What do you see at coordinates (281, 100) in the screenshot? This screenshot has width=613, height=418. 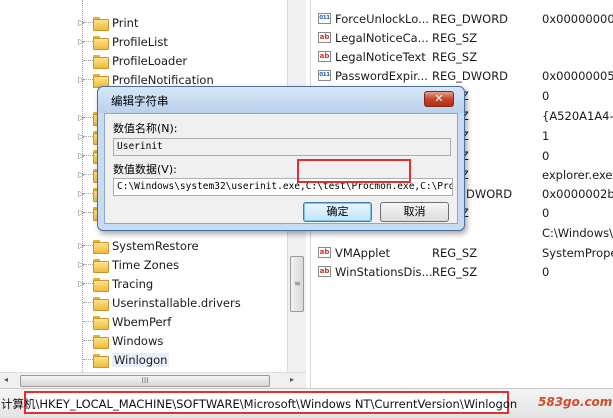 I see `dialog-titlebar: 编辑字符串 ✕` at bounding box center [281, 100].